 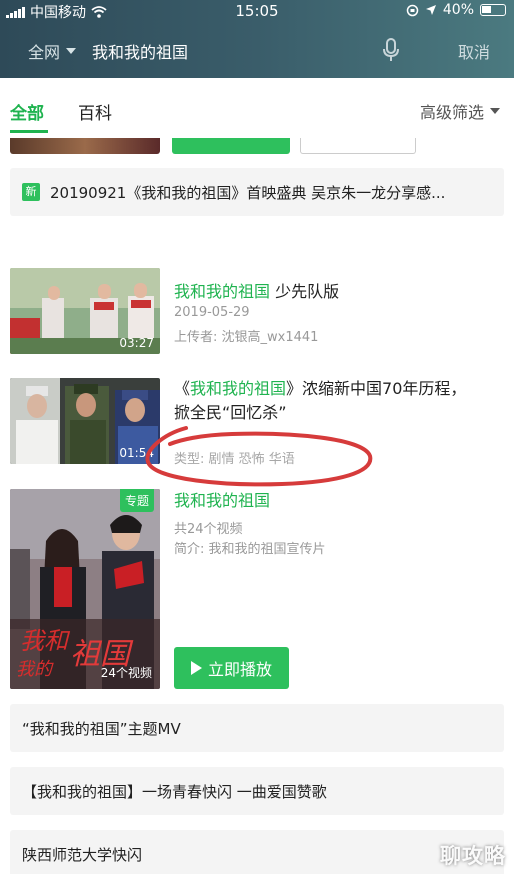 I want to click on active-tab-indicator, so click(x=29, y=131).